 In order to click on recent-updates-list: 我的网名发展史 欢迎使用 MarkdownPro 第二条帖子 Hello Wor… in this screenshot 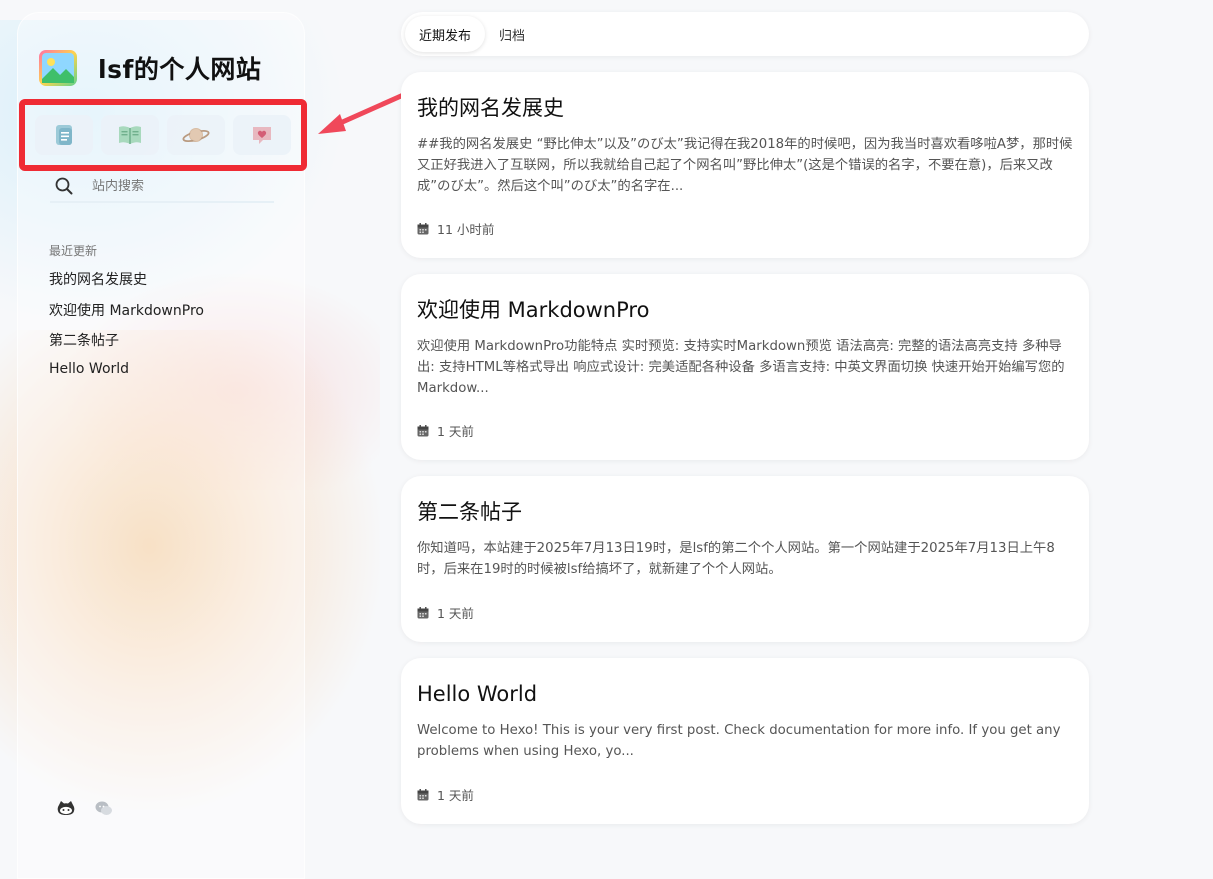, I will do `click(126, 330)`.